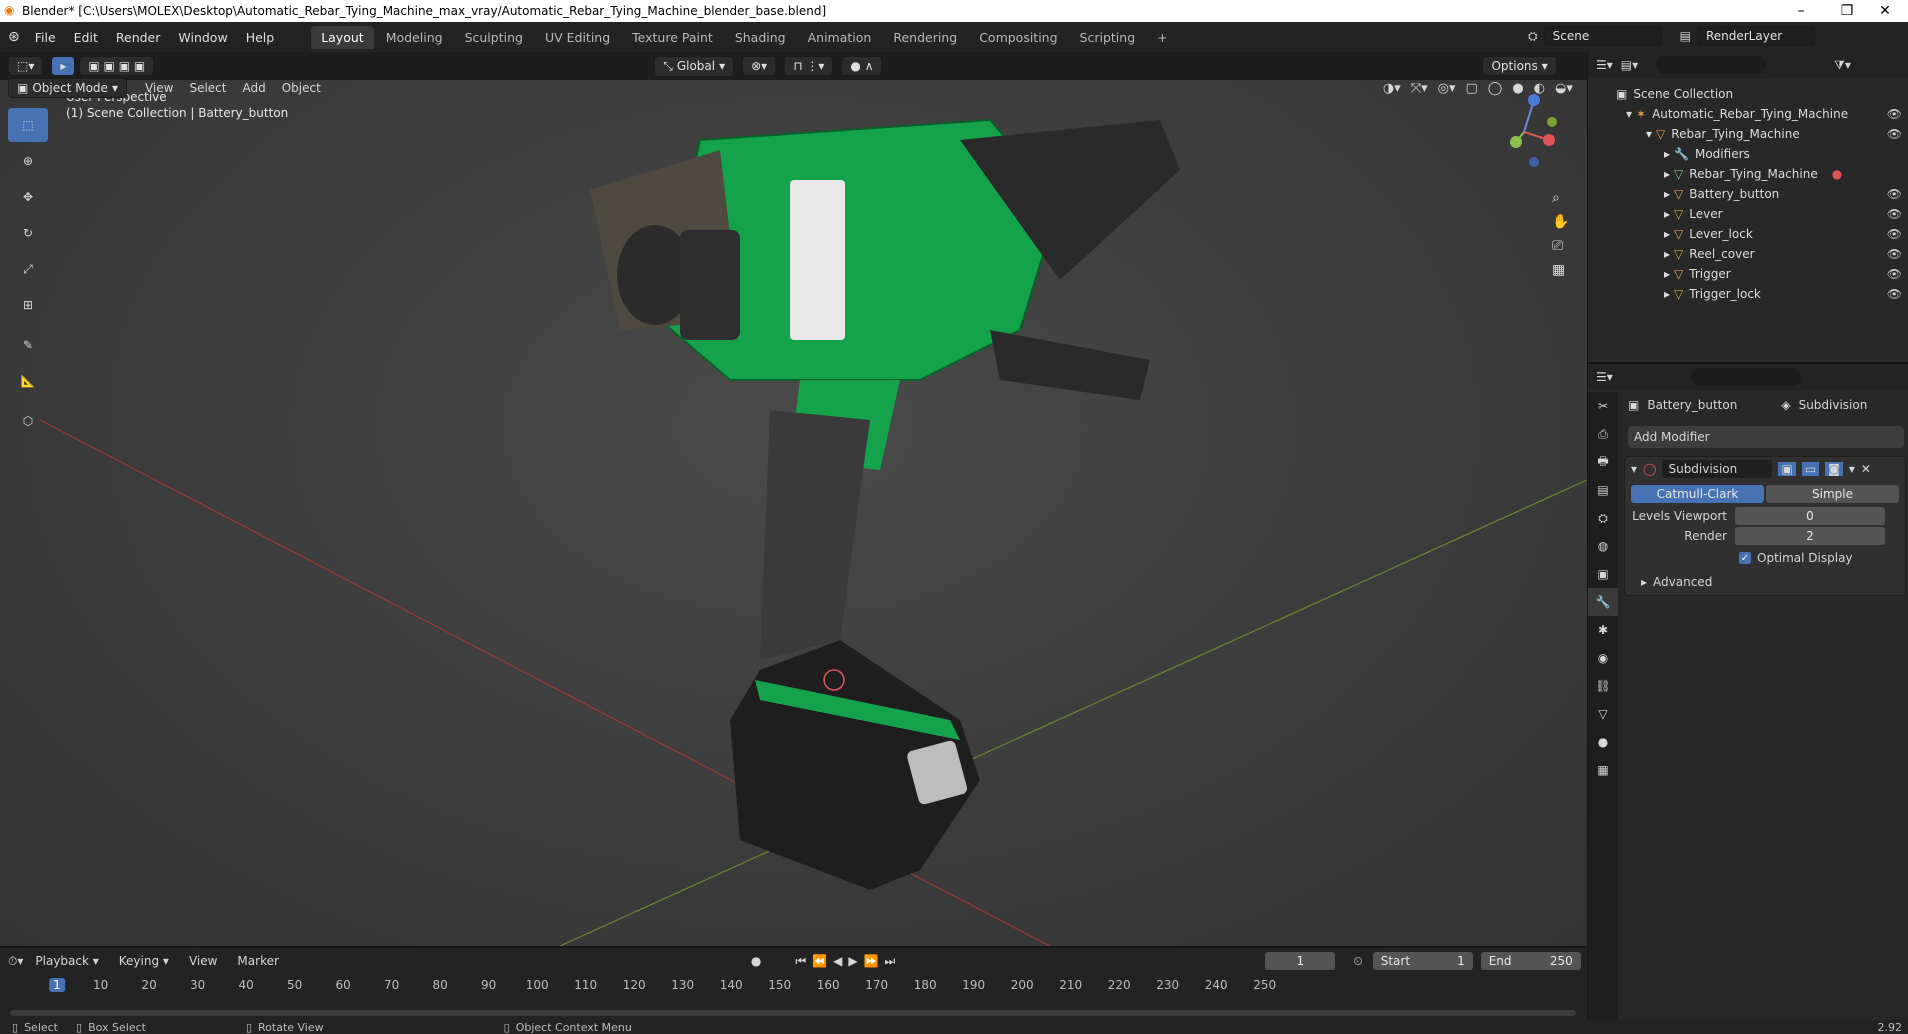 The height and width of the screenshot is (1034, 1908). What do you see at coordinates (1866, 469) in the screenshot?
I see `remove-modifier-icon: ✕` at bounding box center [1866, 469].